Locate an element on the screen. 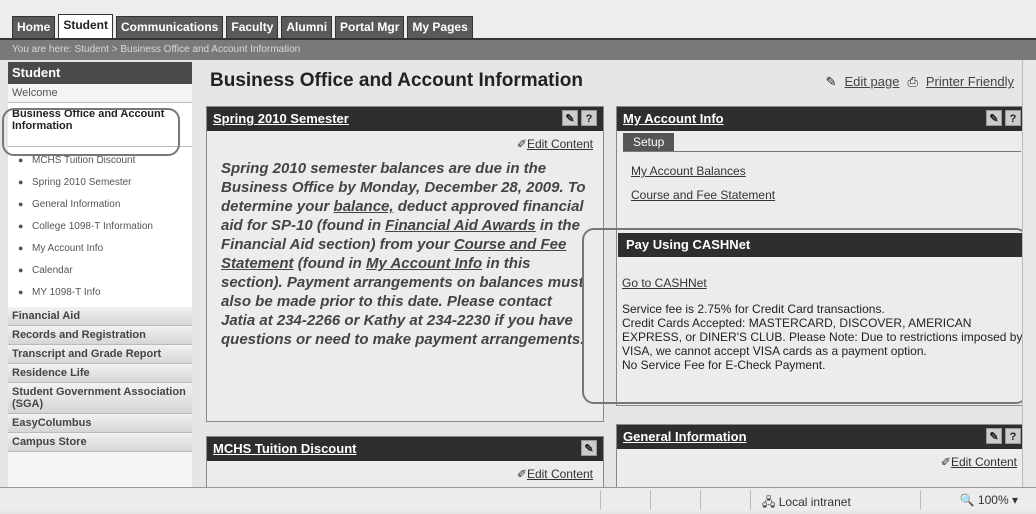  sidebar-item-sga: Student Government Association (SGA) is located at coordinates (100, 398).